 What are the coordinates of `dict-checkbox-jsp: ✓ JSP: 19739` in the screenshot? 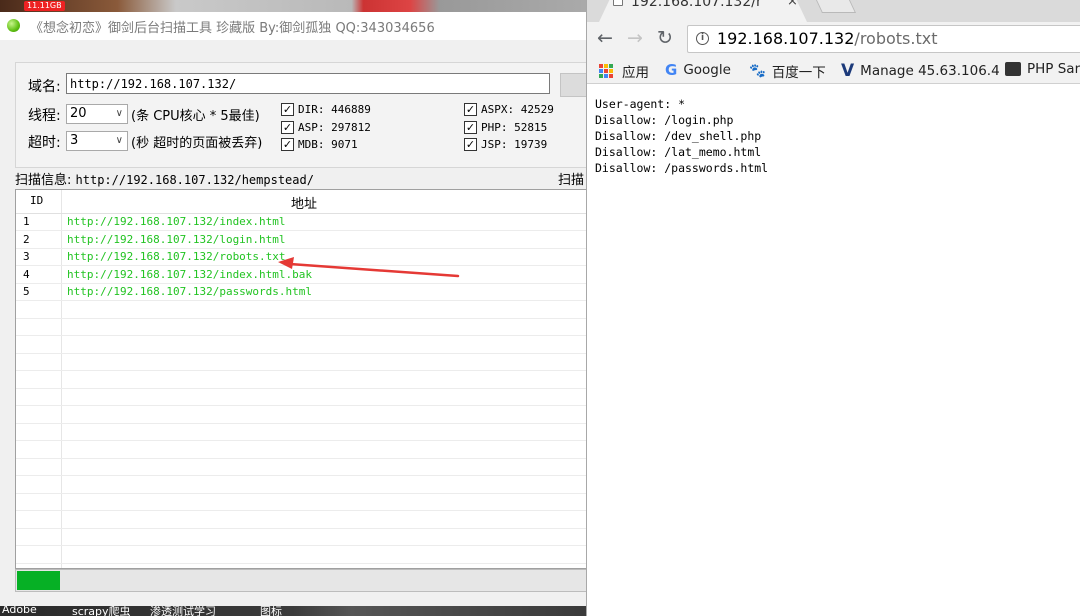 It's located at (505, 144).